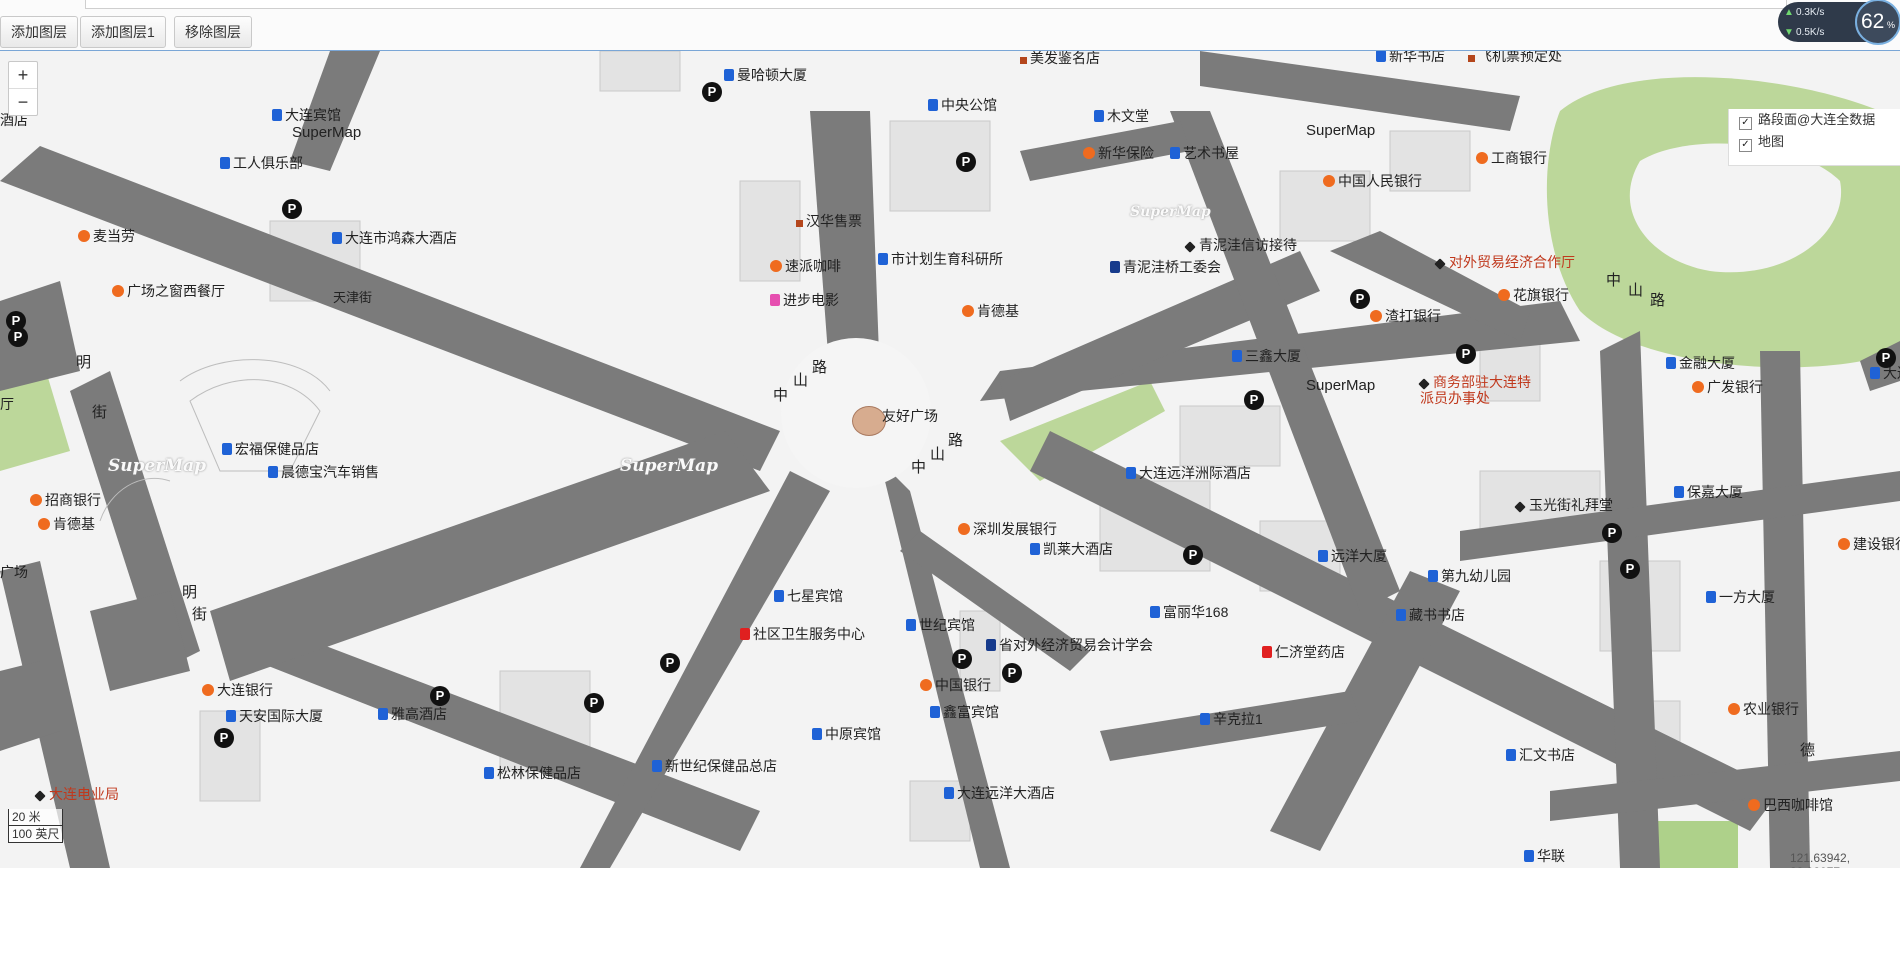 The image size is (1900, 973). I want to click on poi-cangshu: 藏书书店, so click(1430, 615).